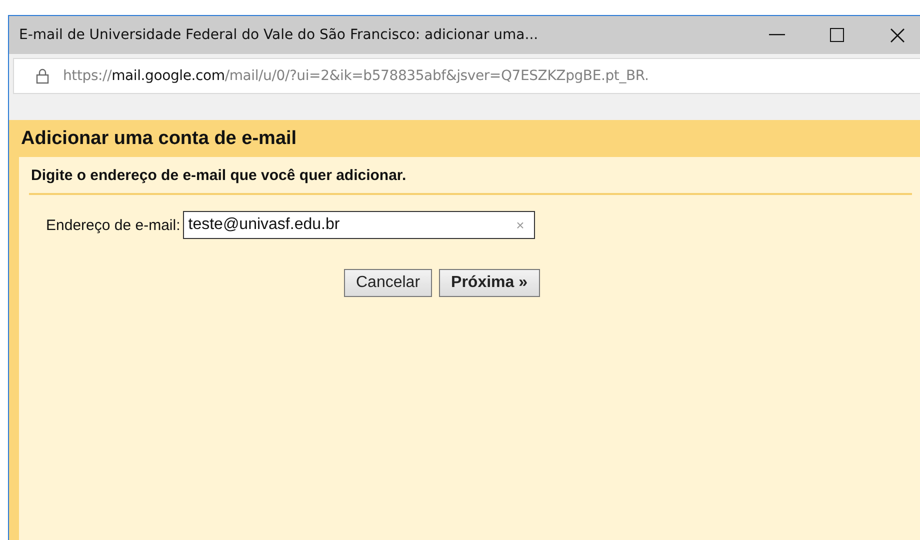 The width and height of the screenshot is (920, 540). Describe the element at coordinates (113, 225) in the screenshot. I see `field-label: Endereço de e-mail:` at that location.